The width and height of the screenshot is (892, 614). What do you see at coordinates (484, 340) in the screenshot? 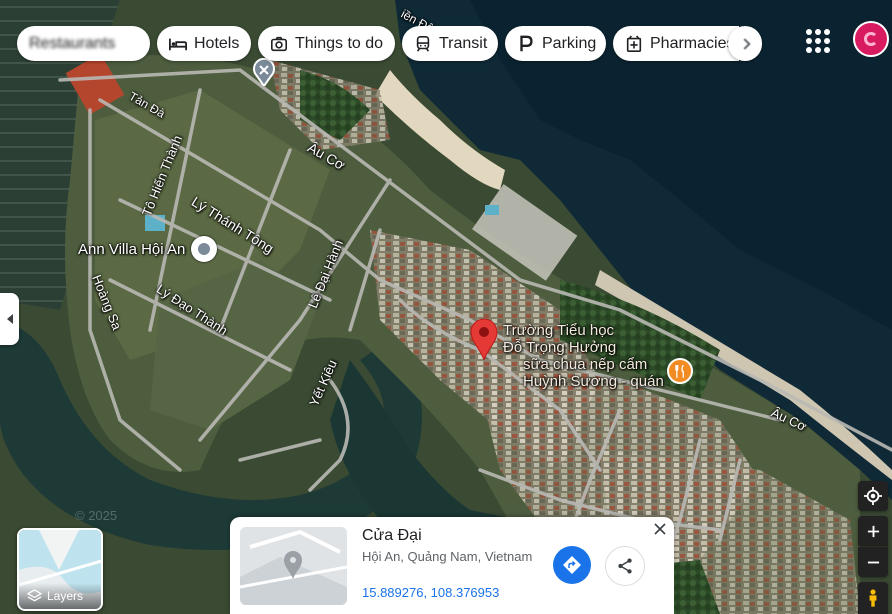
I see `selected-location-pin-icon` at bounding box center [484, 340].